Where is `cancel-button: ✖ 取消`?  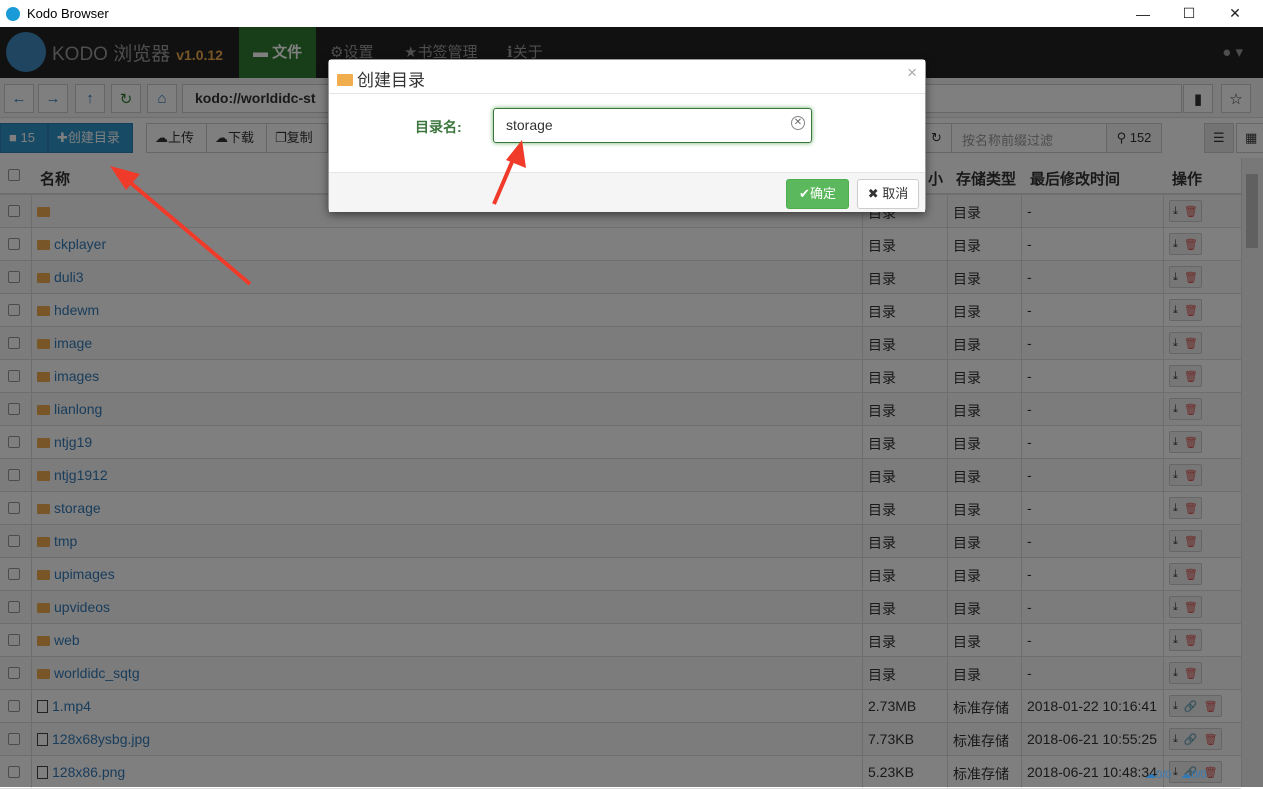 cancel-button: ✖ 取消 is located at coordinates (888, 194).